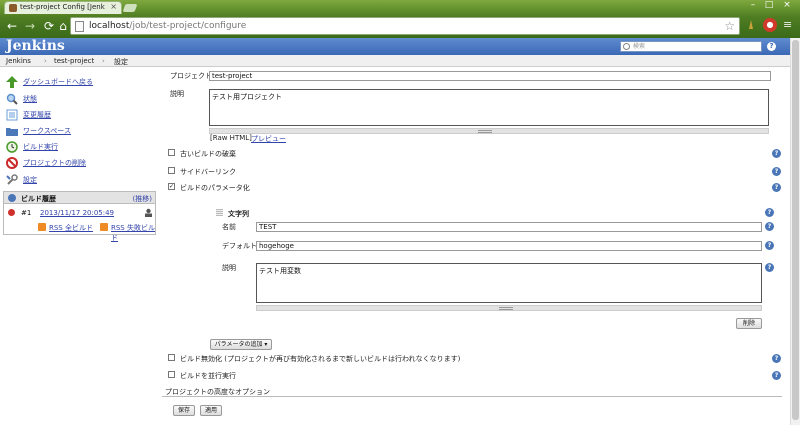 The image size is (800, 425). I want to click on sidebar-item-build-now: ビルド実行, so click(81, 147).